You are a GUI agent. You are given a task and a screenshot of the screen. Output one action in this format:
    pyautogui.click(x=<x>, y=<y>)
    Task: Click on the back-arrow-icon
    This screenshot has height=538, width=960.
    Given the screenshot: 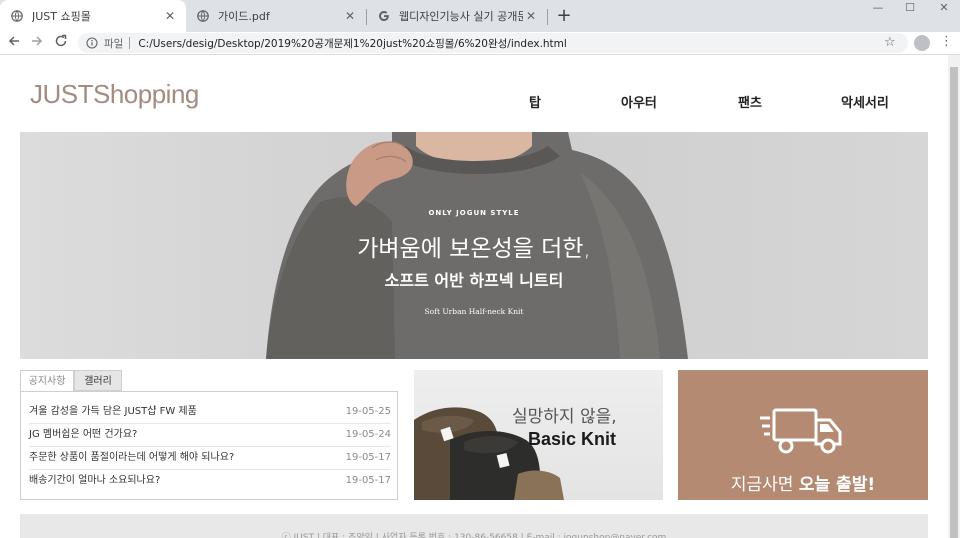 What is the action you would take?
    pyautogui.click(x=14, y=43)
    